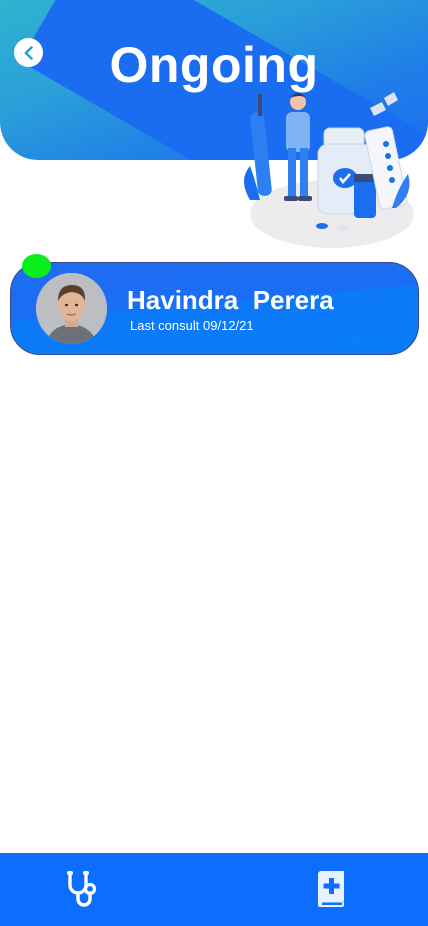 This screenshot has height=926, width=428. Describe the element at coordinates (192, 325) in the screenshot. I see `last-consult-date: Last consult 09/12/21` at that location.